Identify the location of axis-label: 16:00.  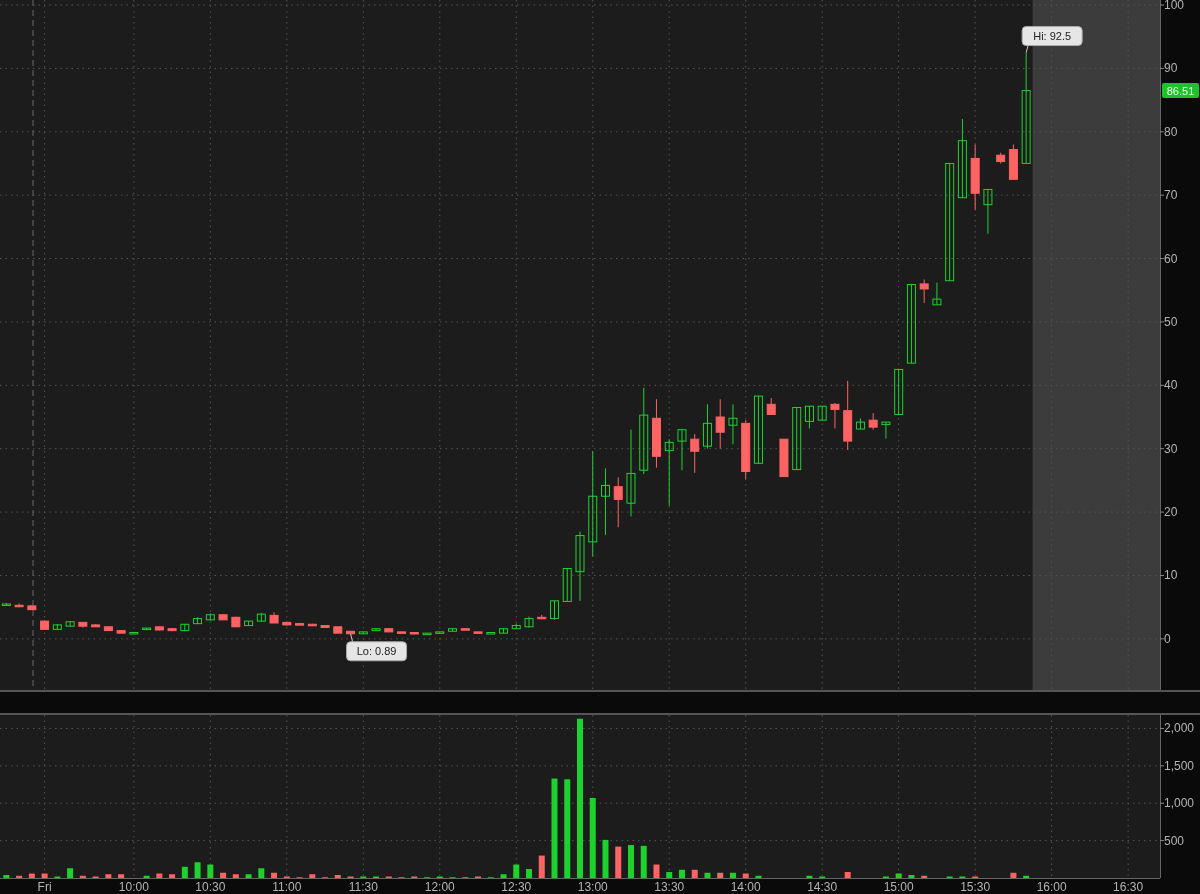
(1051, 887).